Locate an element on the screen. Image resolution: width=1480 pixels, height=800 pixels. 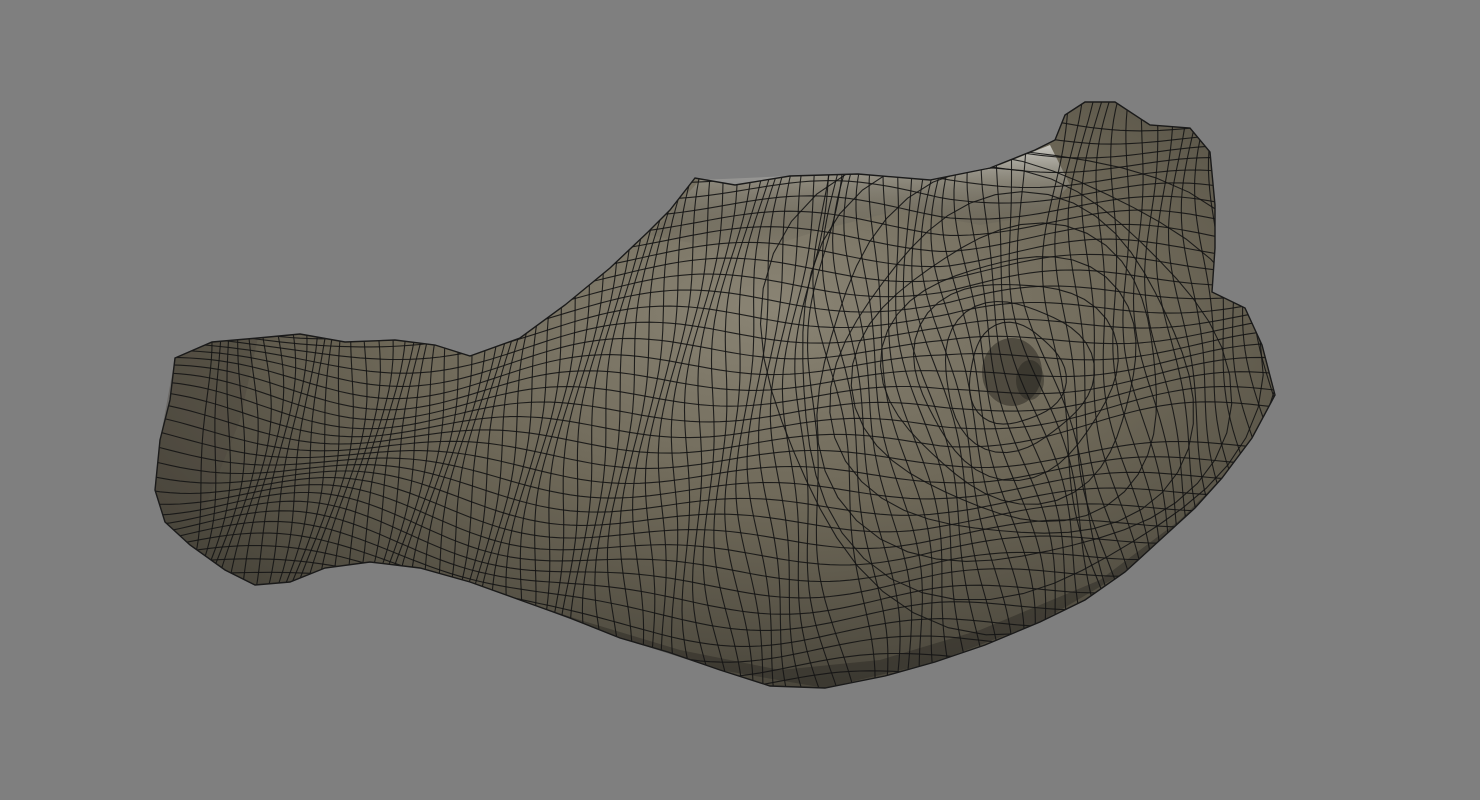
mesh-edge is located at coordinates (1269, 395).